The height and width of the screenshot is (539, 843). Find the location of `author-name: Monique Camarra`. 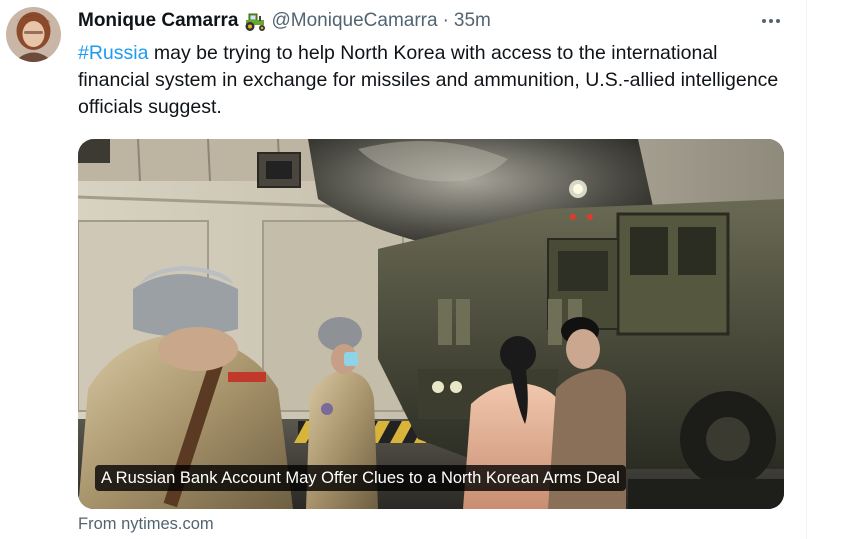

author-name: Monique Camarra is located at coordinates (158, 21).